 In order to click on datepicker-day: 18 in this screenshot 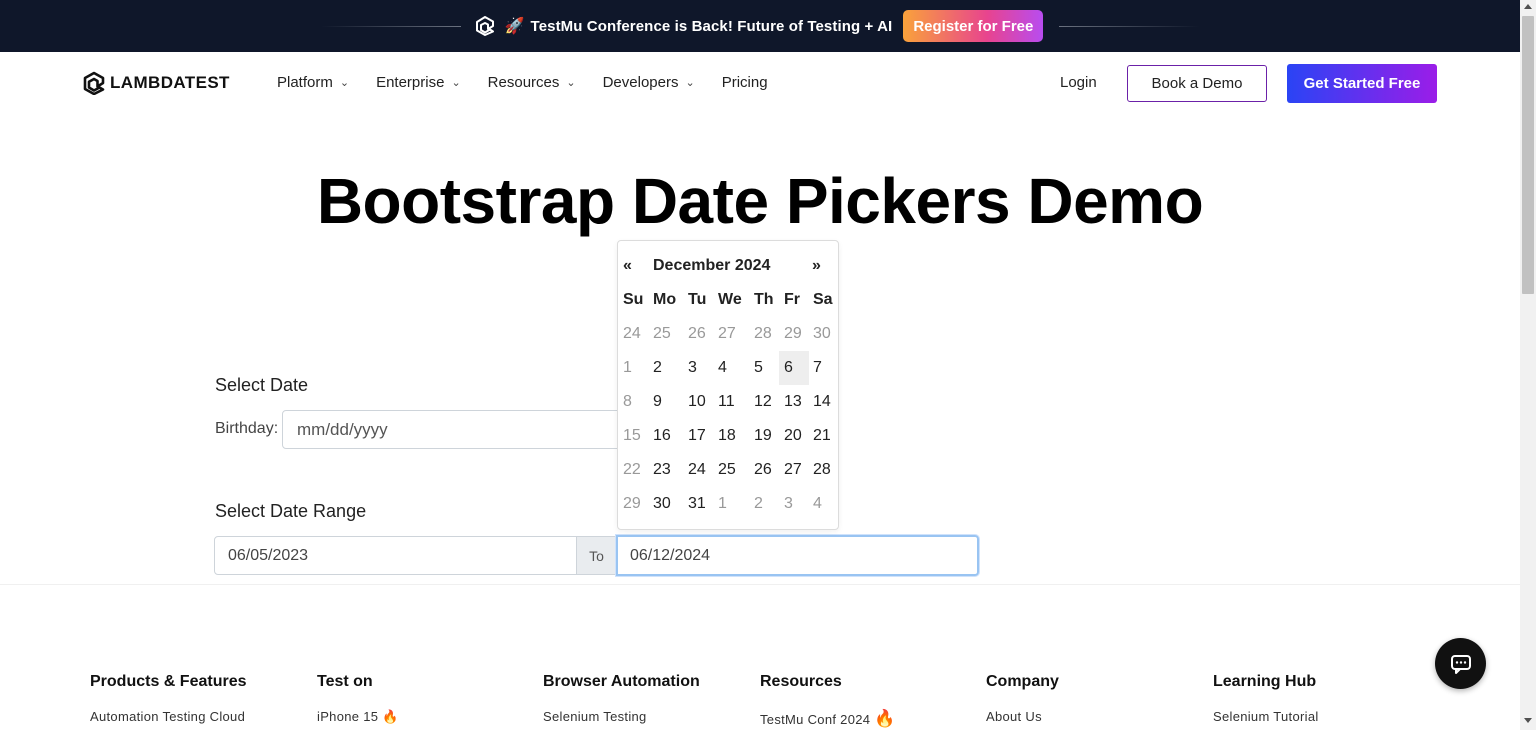, I will do `click(727, 436)`.